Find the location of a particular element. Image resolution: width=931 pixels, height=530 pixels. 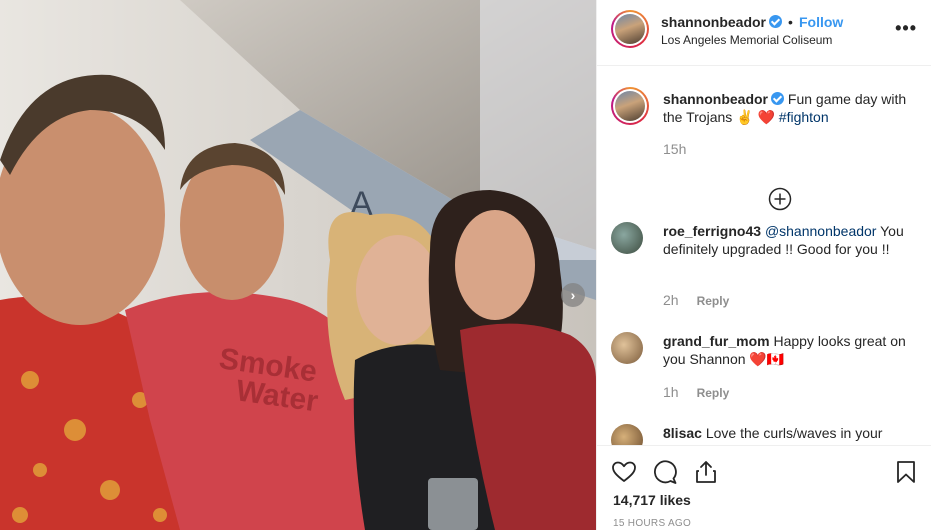

author-username: shannonbeador is located at coordinates (722, 22).